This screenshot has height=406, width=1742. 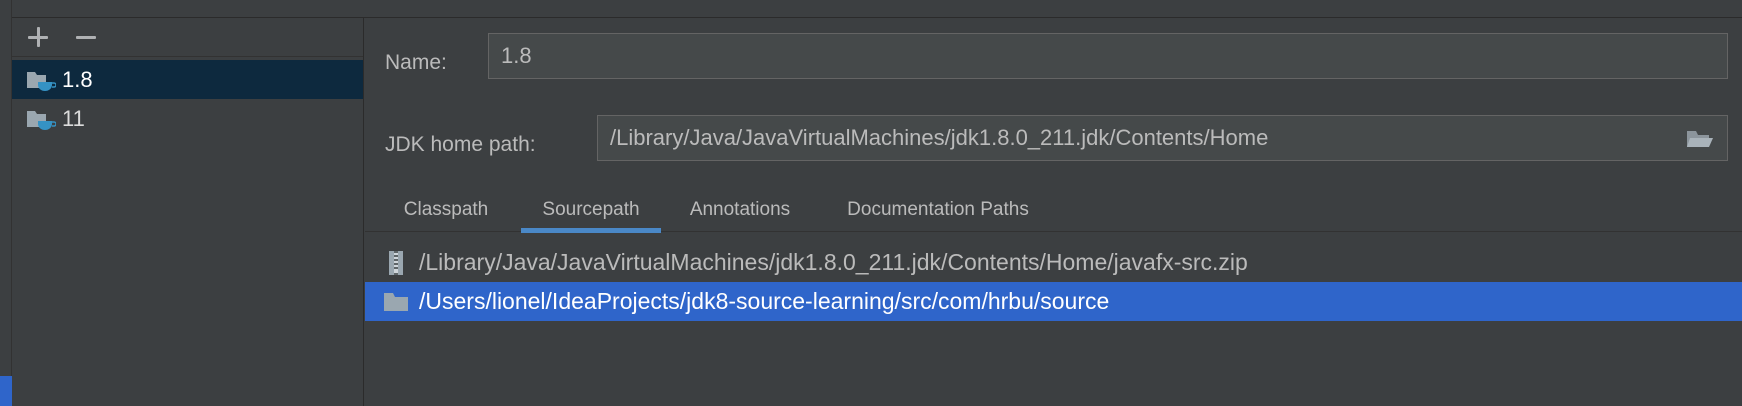 I want to click on name-row: Name:, so click(x=416, y=63).